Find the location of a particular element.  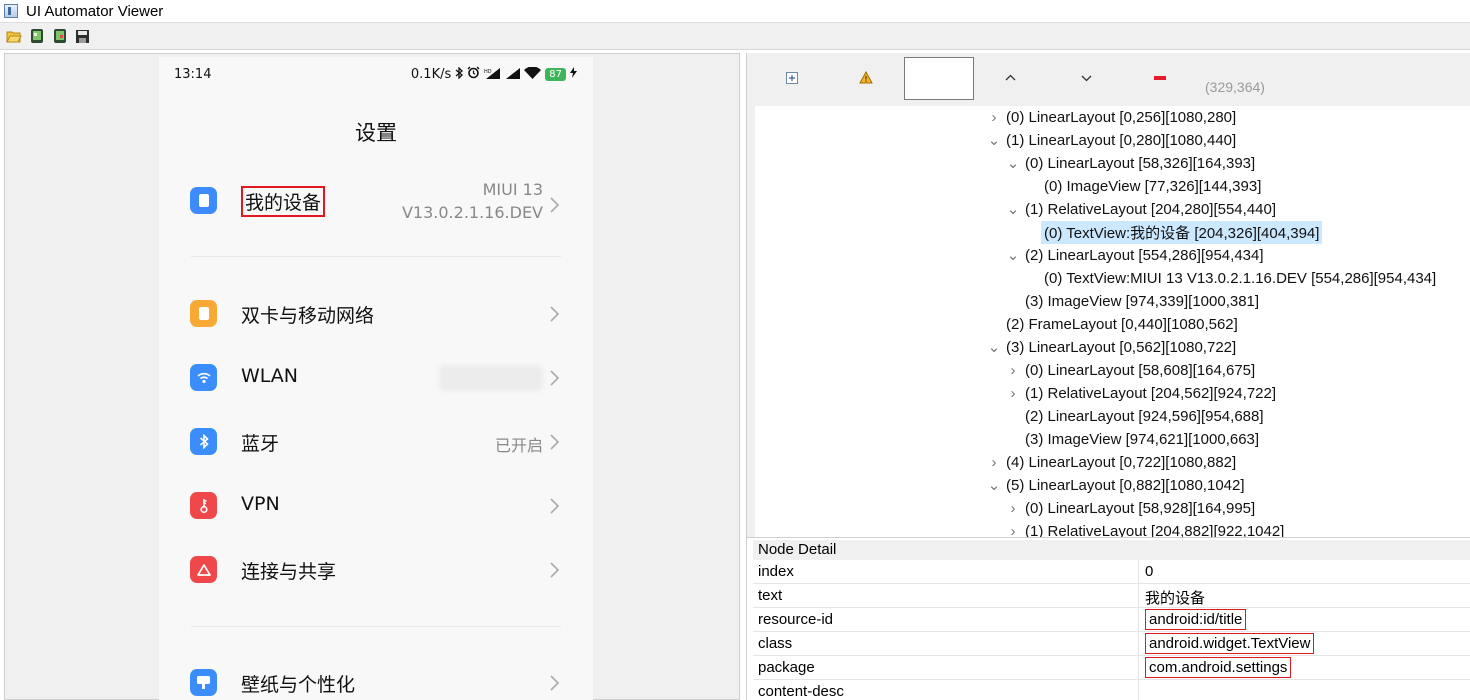

battery-indicator: 87 is located at coordinates (555, 74).